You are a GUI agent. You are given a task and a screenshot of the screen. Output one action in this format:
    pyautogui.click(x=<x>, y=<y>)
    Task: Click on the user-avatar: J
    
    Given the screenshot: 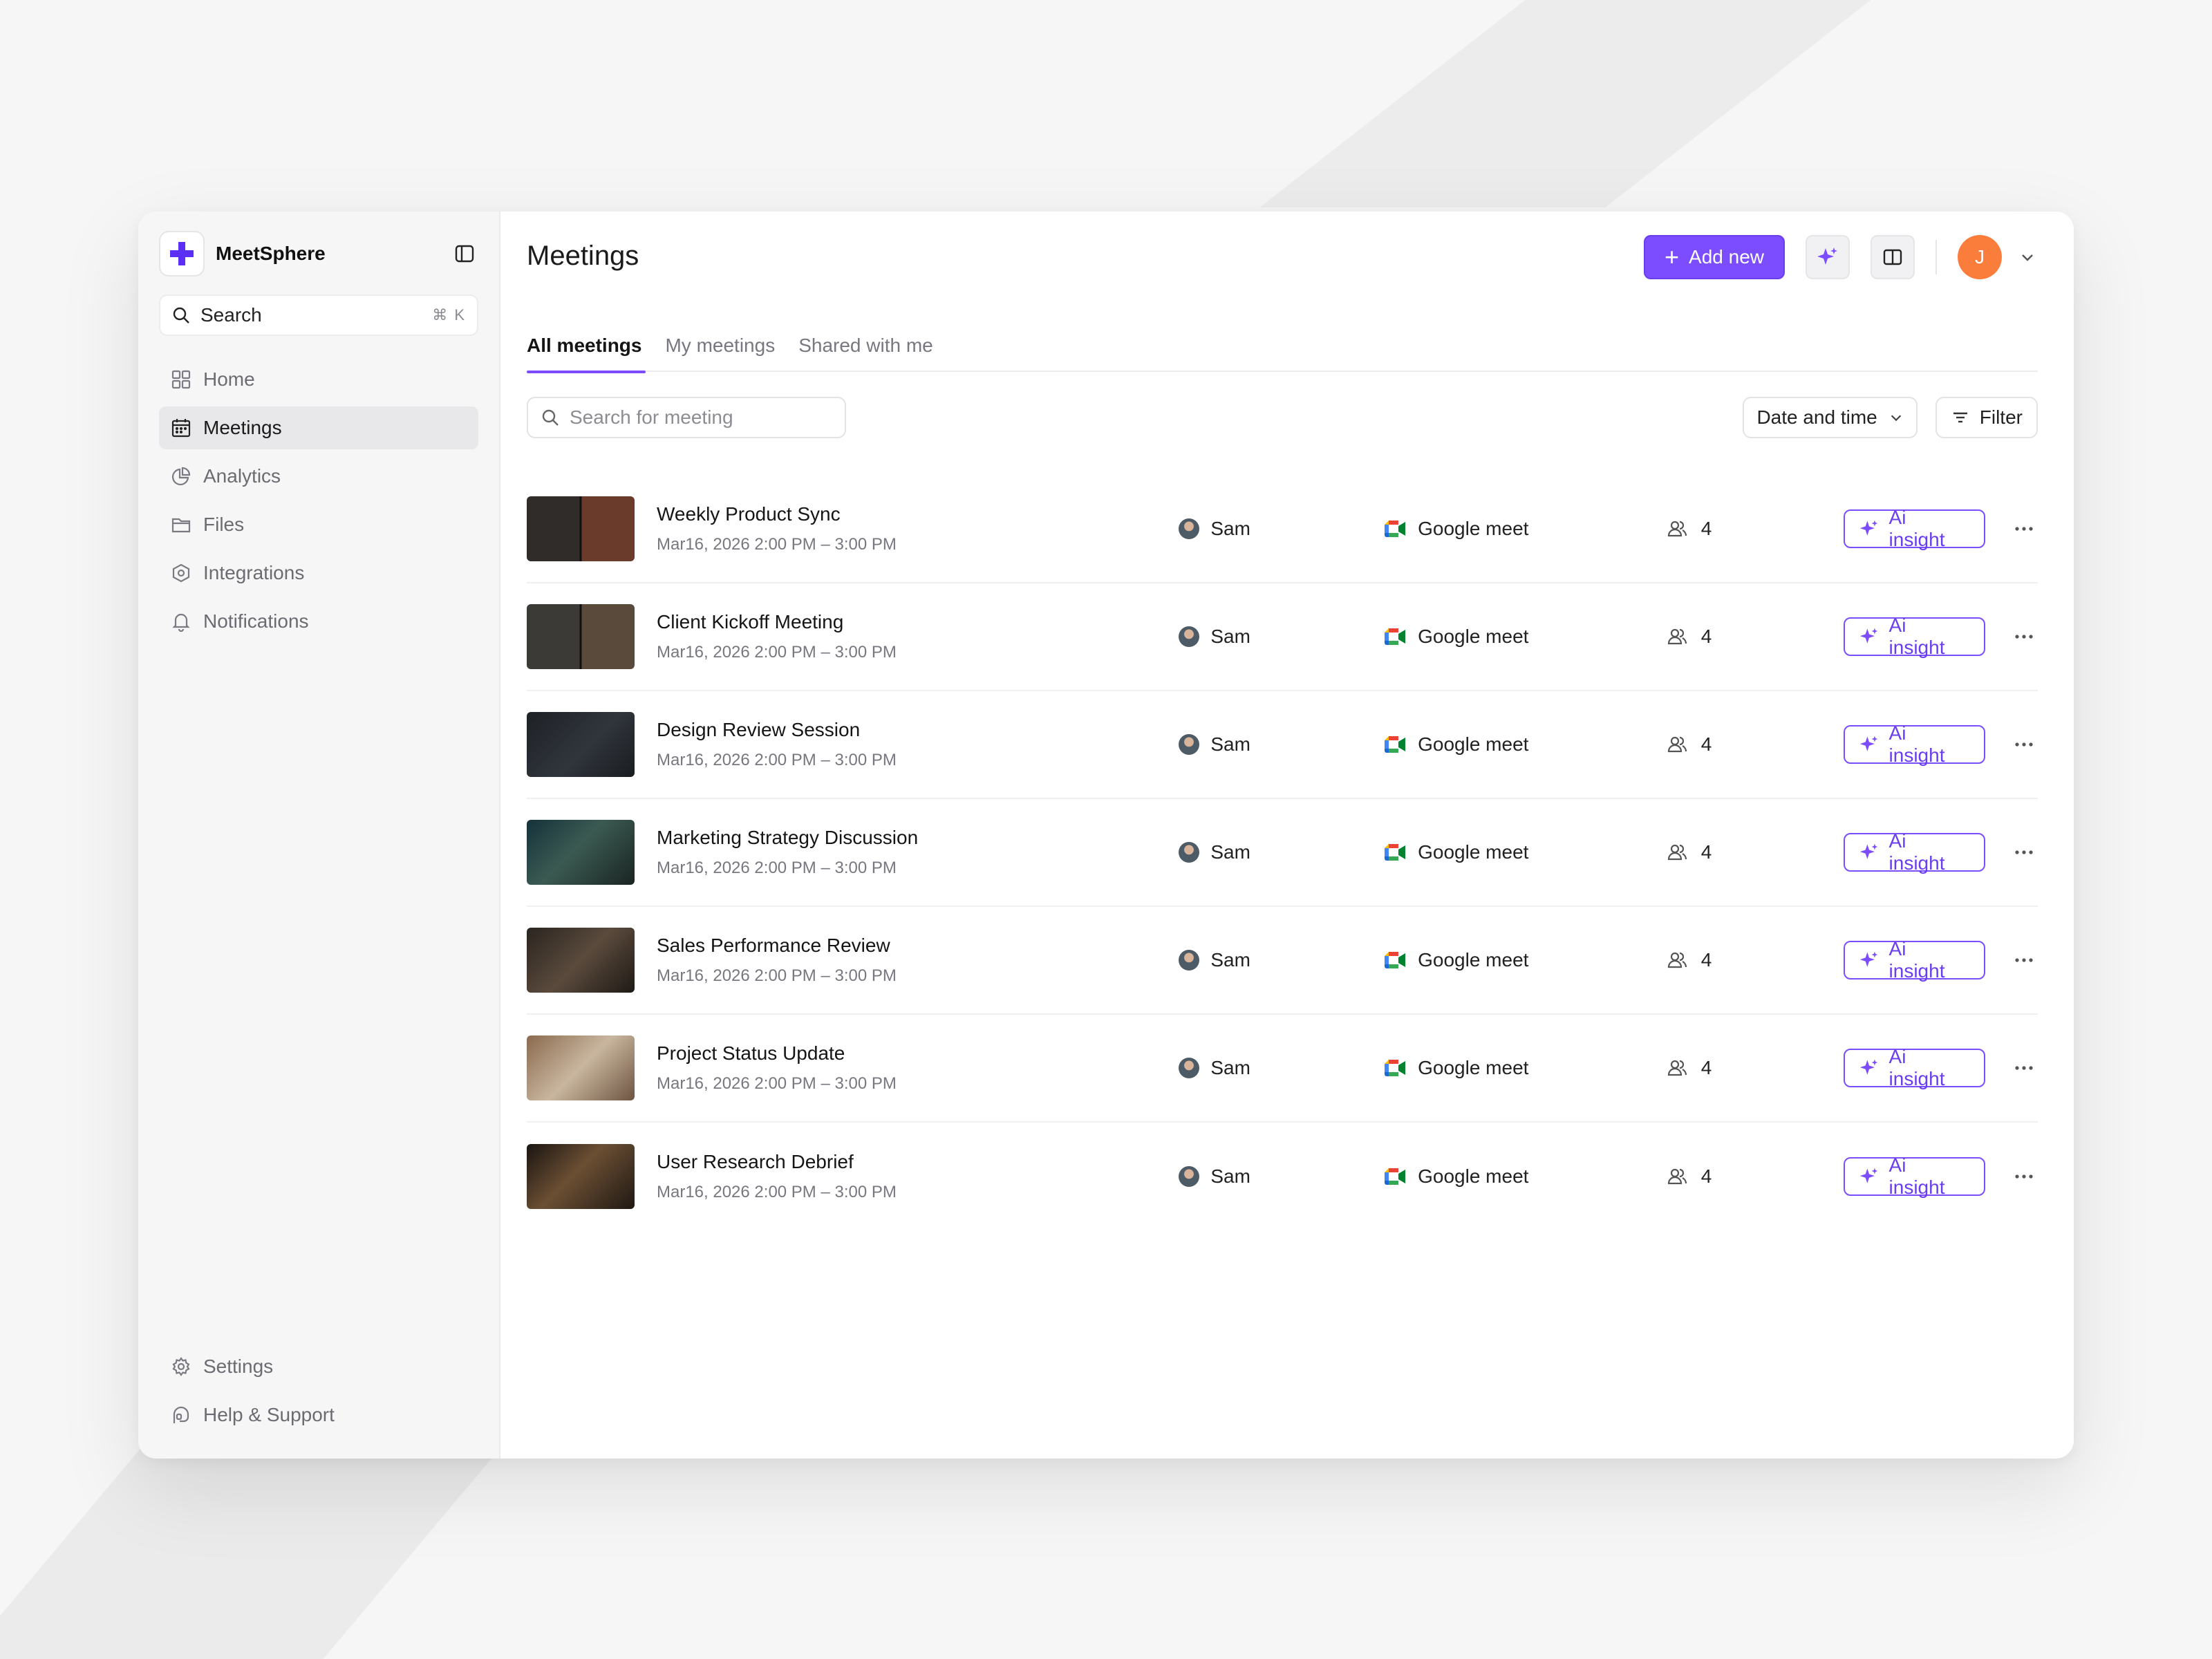 What is the action you would take?
    pyautogui.click(x=1980, y=257)
    